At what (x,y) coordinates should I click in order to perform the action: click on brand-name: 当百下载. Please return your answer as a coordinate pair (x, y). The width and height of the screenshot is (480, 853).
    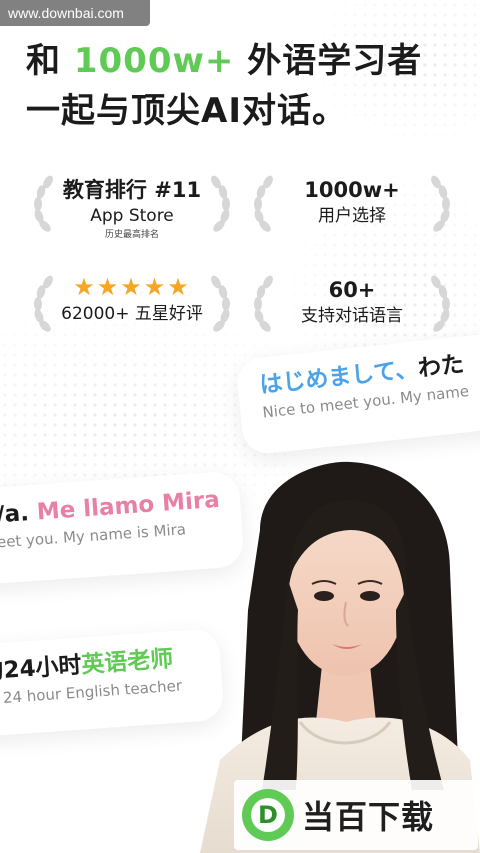
    Looking at the image, I should click on (368, 817).